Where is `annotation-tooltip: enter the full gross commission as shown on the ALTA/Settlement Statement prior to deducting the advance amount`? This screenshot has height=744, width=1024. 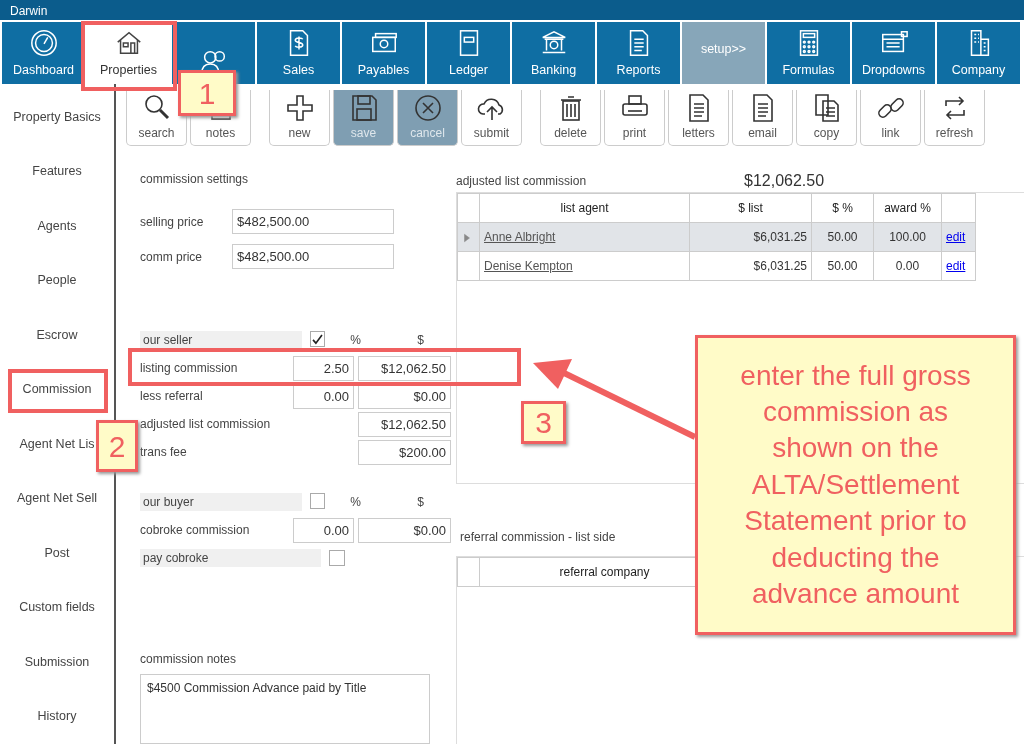
annotation-tooltip: enter the full gross commission as shown on the ALTA/Settlement Statement prior to deducting the advance amount is located at coordinates (855, 485).